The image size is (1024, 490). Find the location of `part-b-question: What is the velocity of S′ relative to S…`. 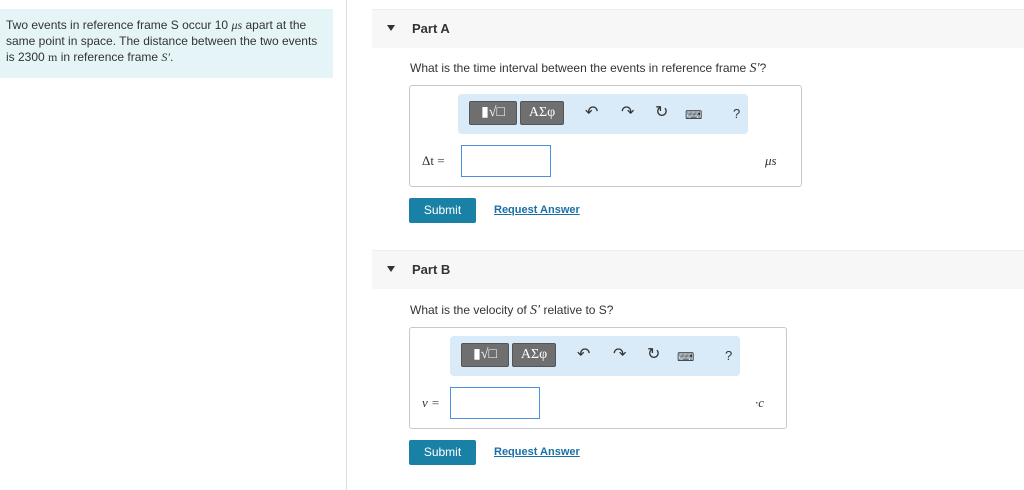

part-b-question: What is the velocity of S′ relative to S… is located at coordinates (511, 311).